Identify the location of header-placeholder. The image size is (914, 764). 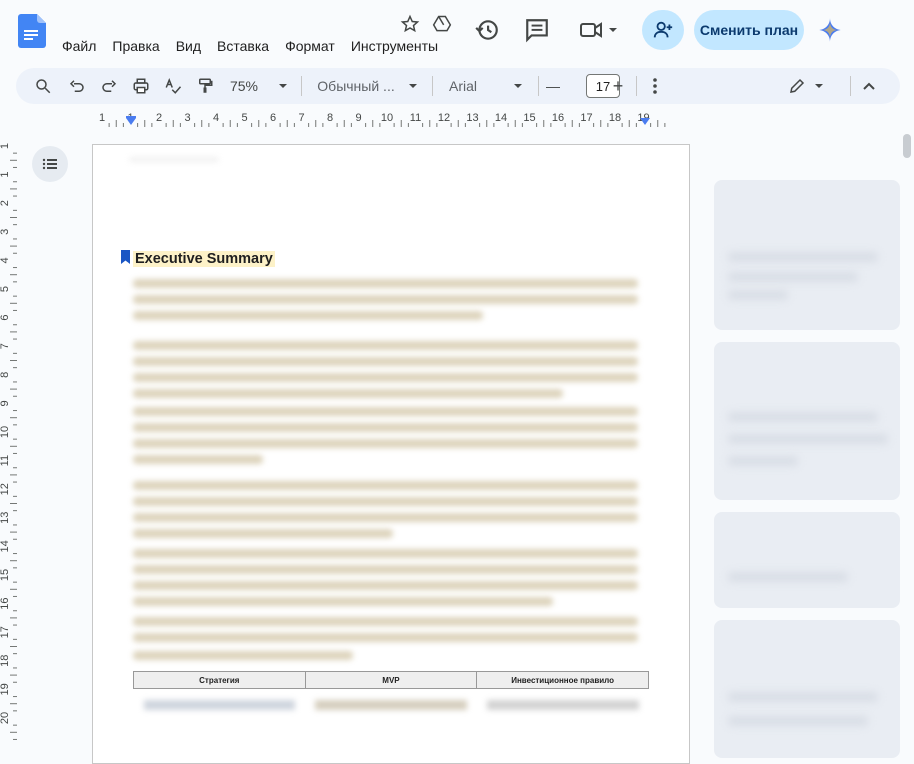
(174, 159).